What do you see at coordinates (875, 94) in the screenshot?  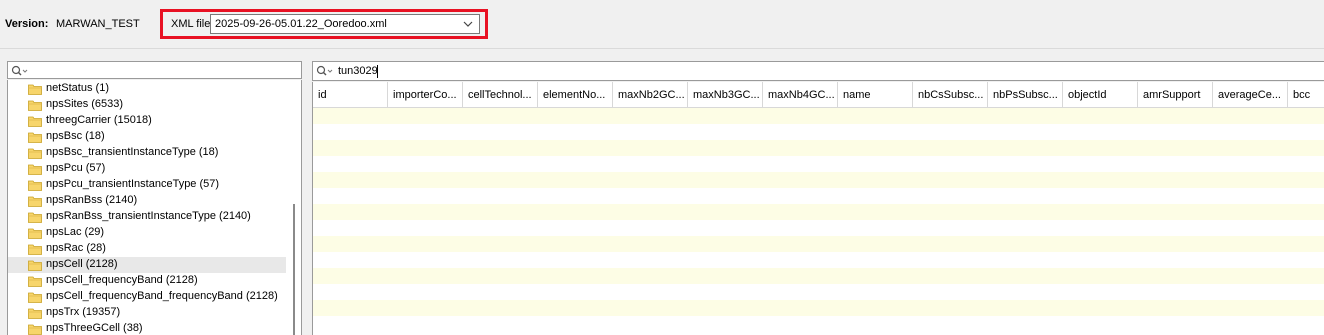 I see `column-header: name` at bounding box center [875, 94].